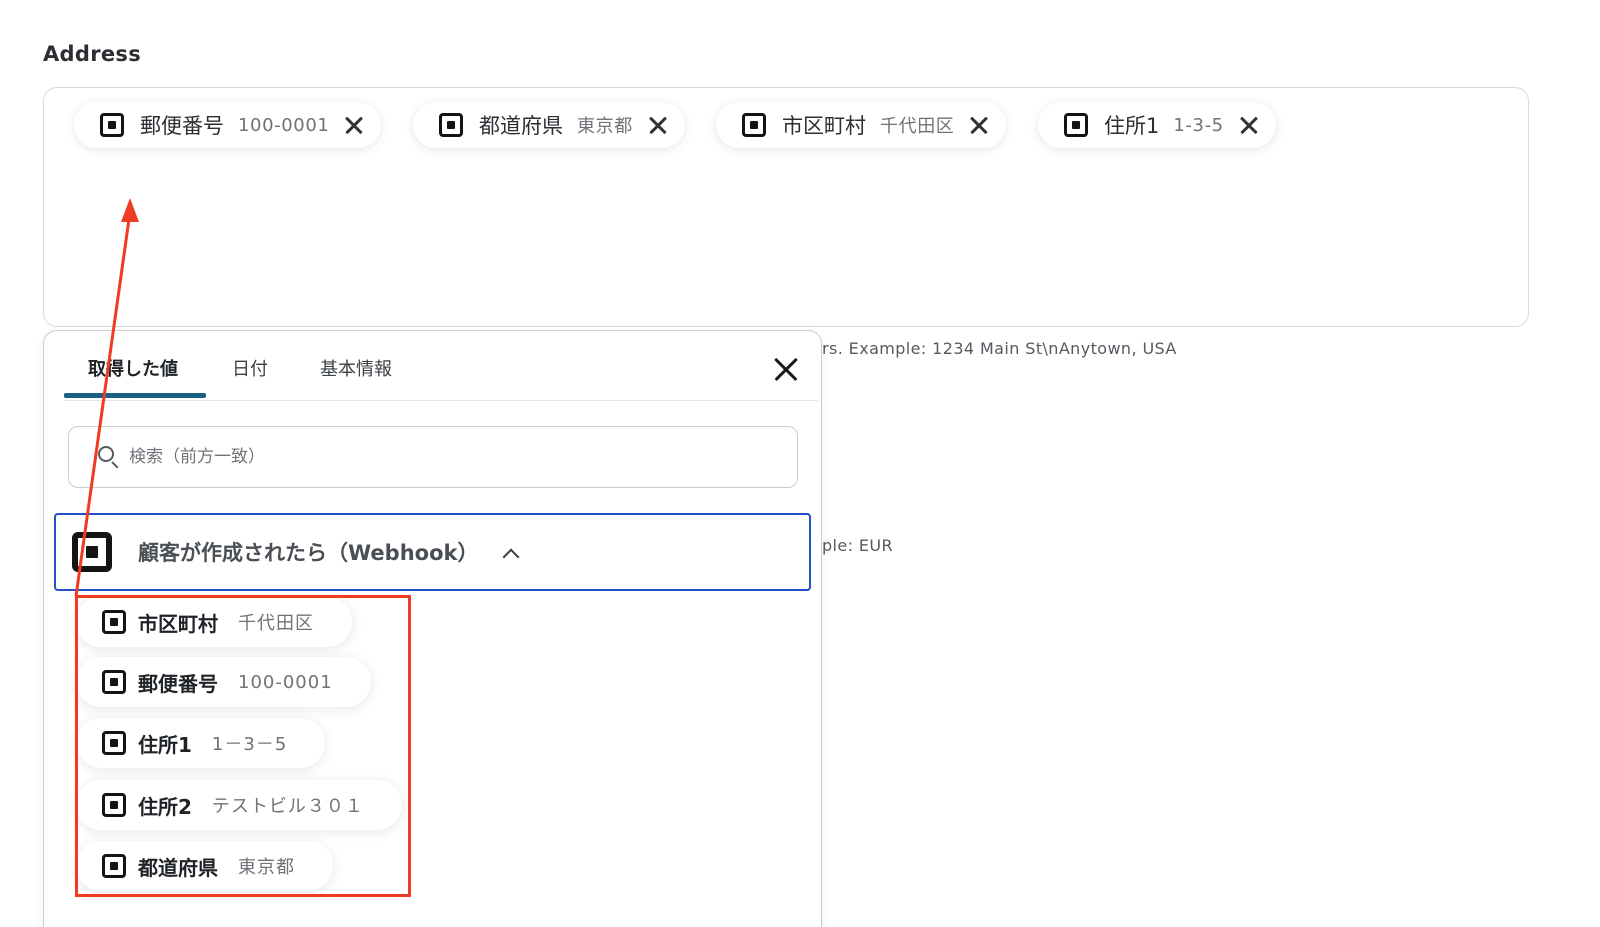  What do you see at coordinates (92, 54) in the screenshot?
I see `address-field-label: Address` at bounding box center [92, 54].